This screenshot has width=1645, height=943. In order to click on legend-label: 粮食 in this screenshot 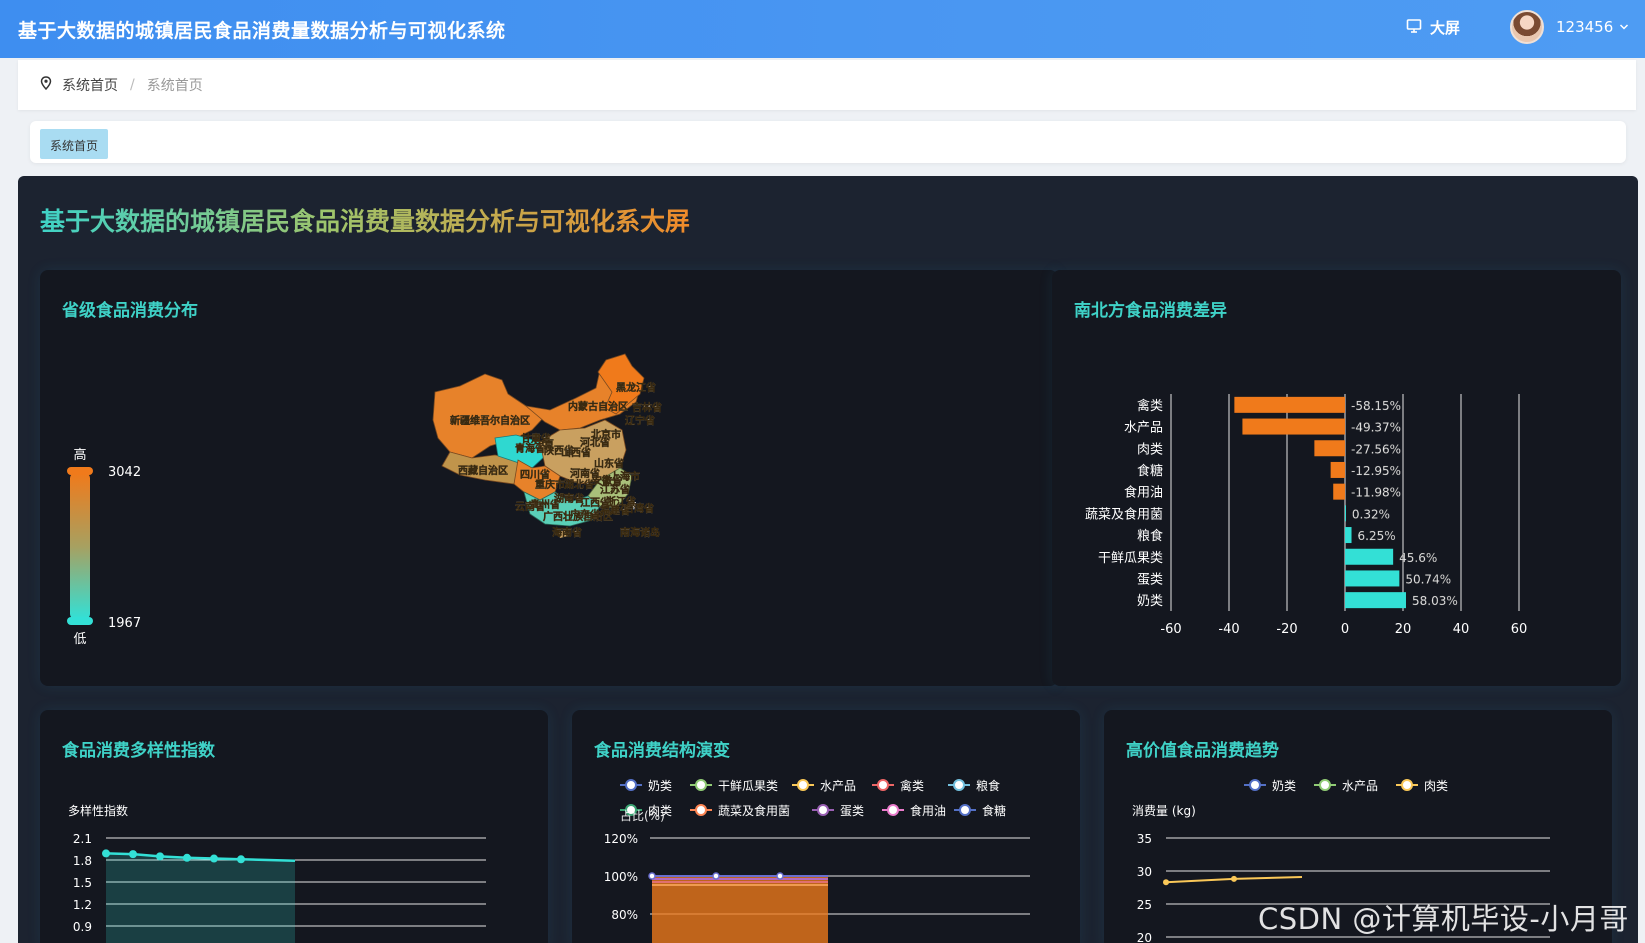, I will do `click(988, 785)`.